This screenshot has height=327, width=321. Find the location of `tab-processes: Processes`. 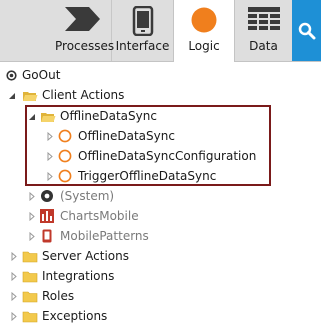

tab-processes: Processes is located at coordinates (85, 30).